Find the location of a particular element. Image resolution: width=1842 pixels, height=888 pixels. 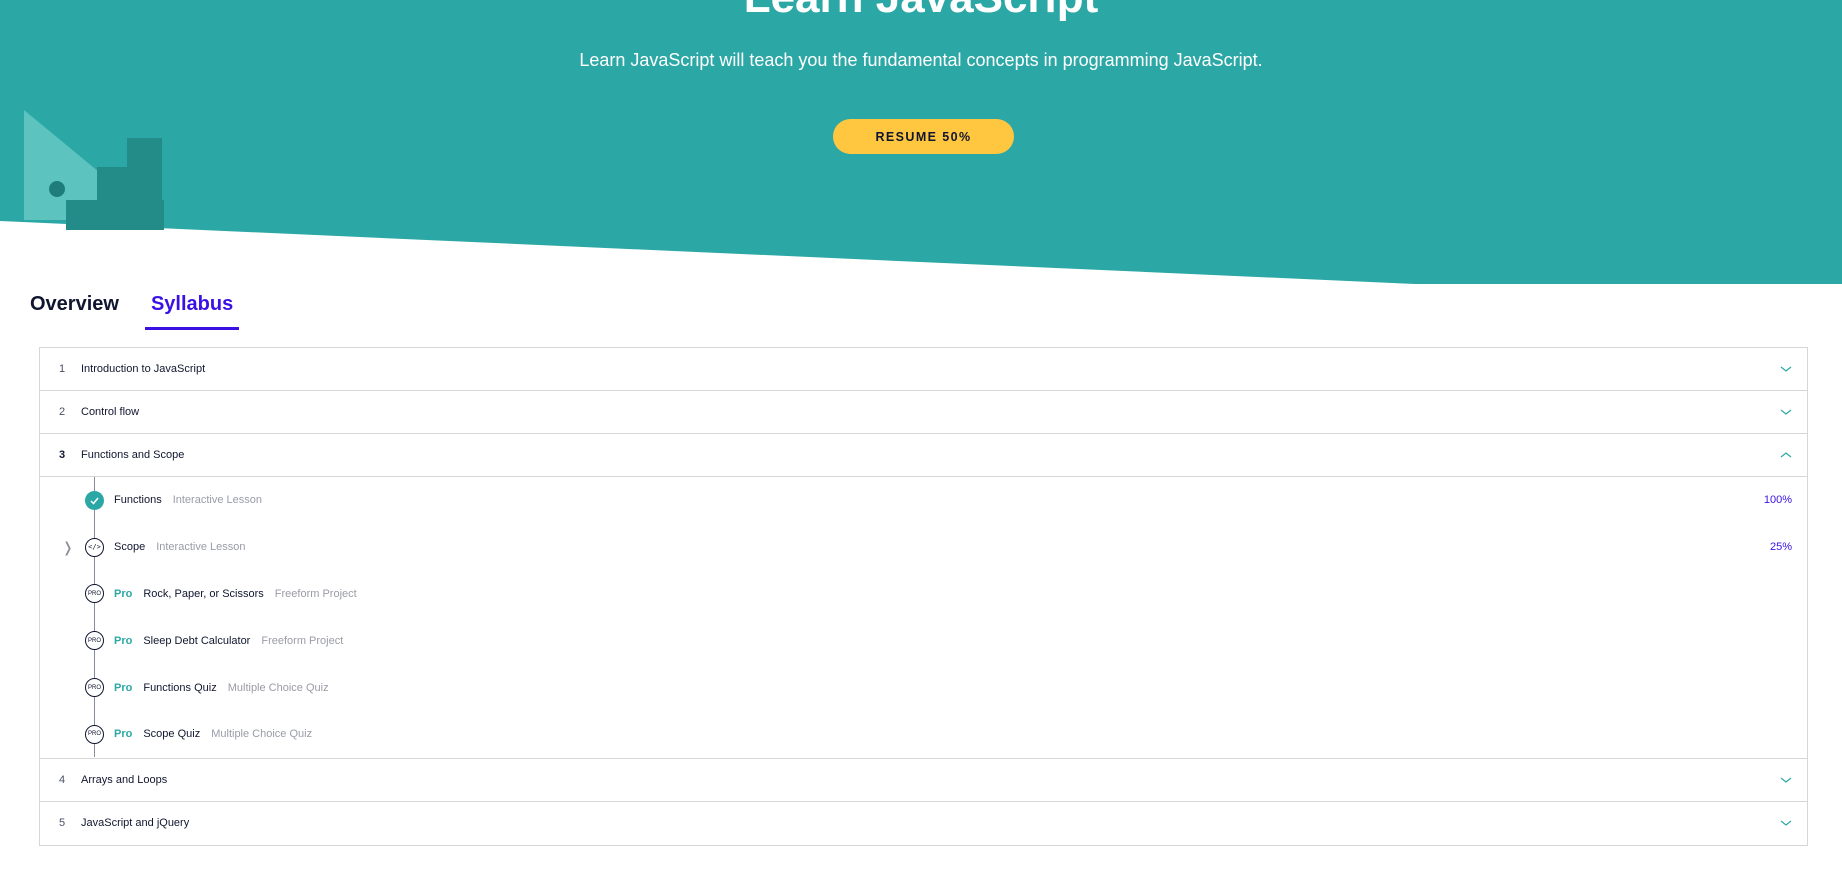

lesson-name: Rock, Paper, or Scissors is located at coordinates (203, 593).